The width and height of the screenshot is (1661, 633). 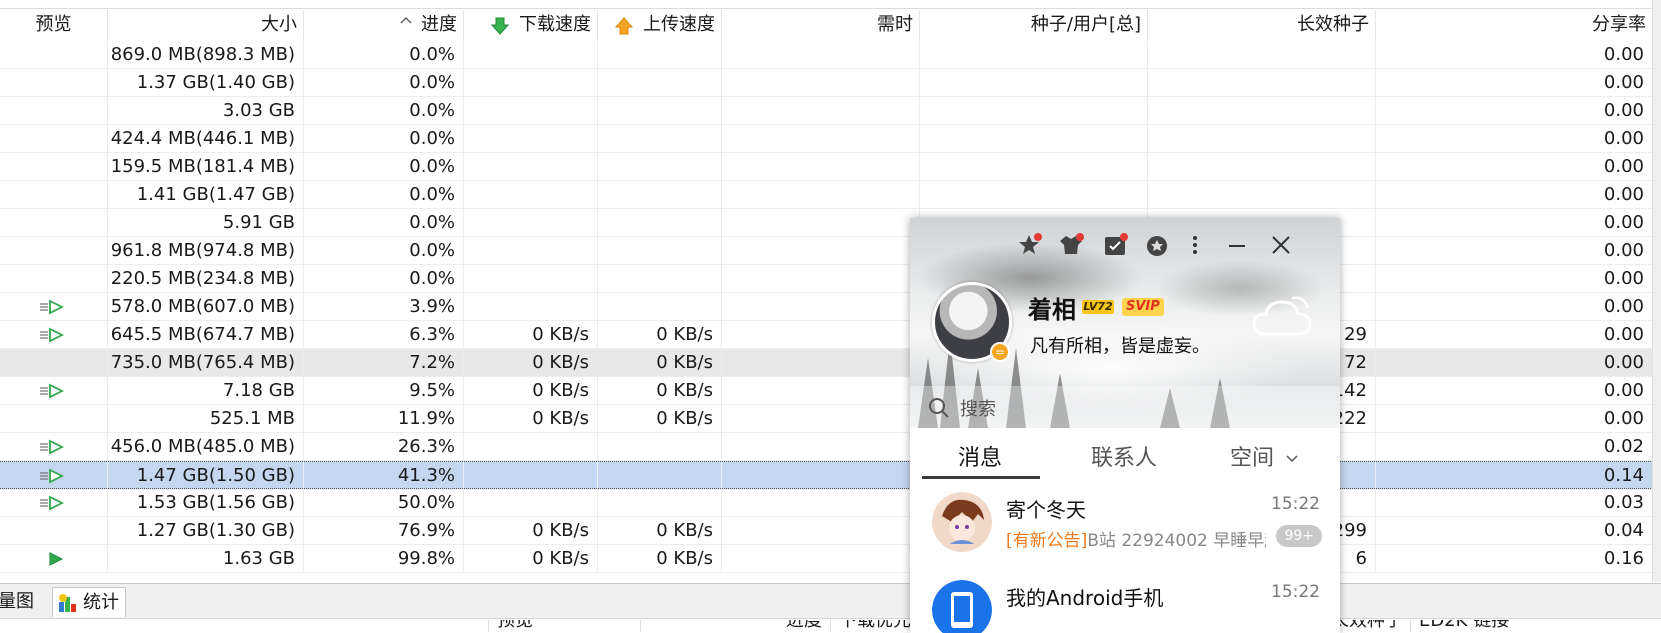 I want to click on tab-qzone: 空间, so click(x=1264, y=456).